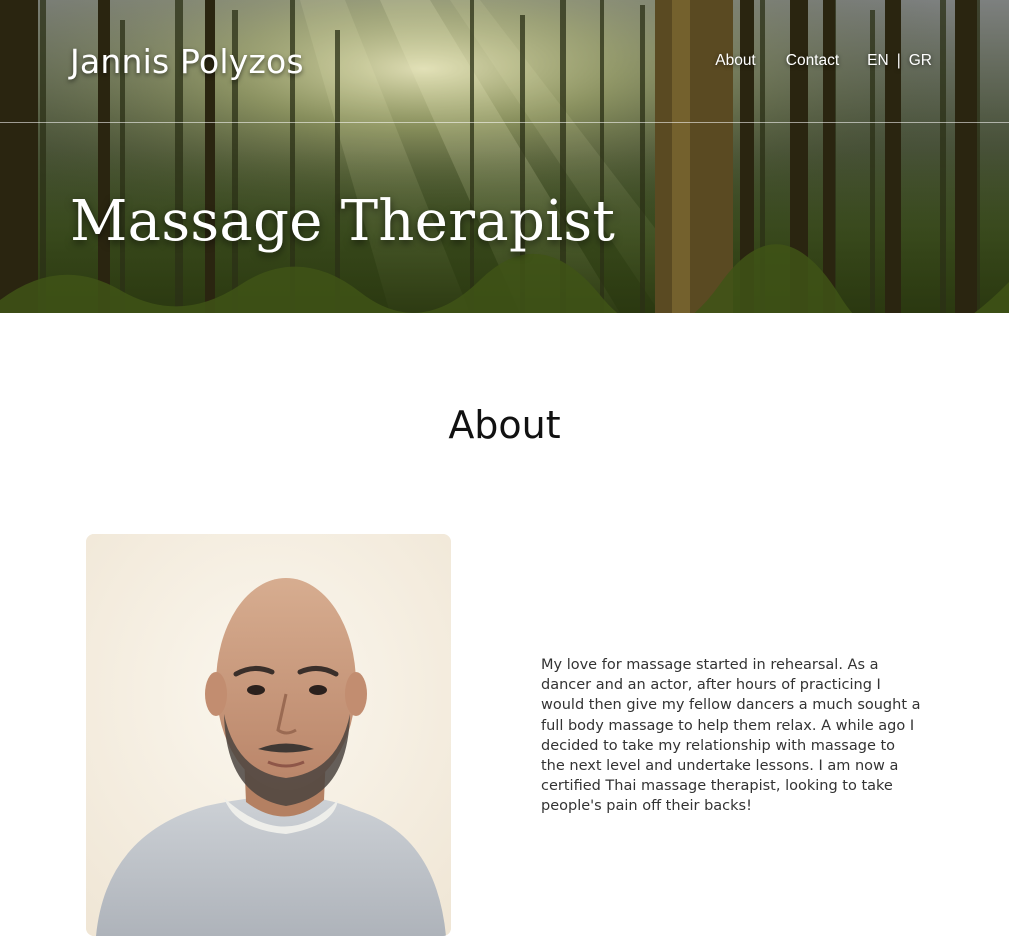 The width and height of the screenshot is (1009, 944). I want to click on lang-en-link: EN, so click(878, 61).